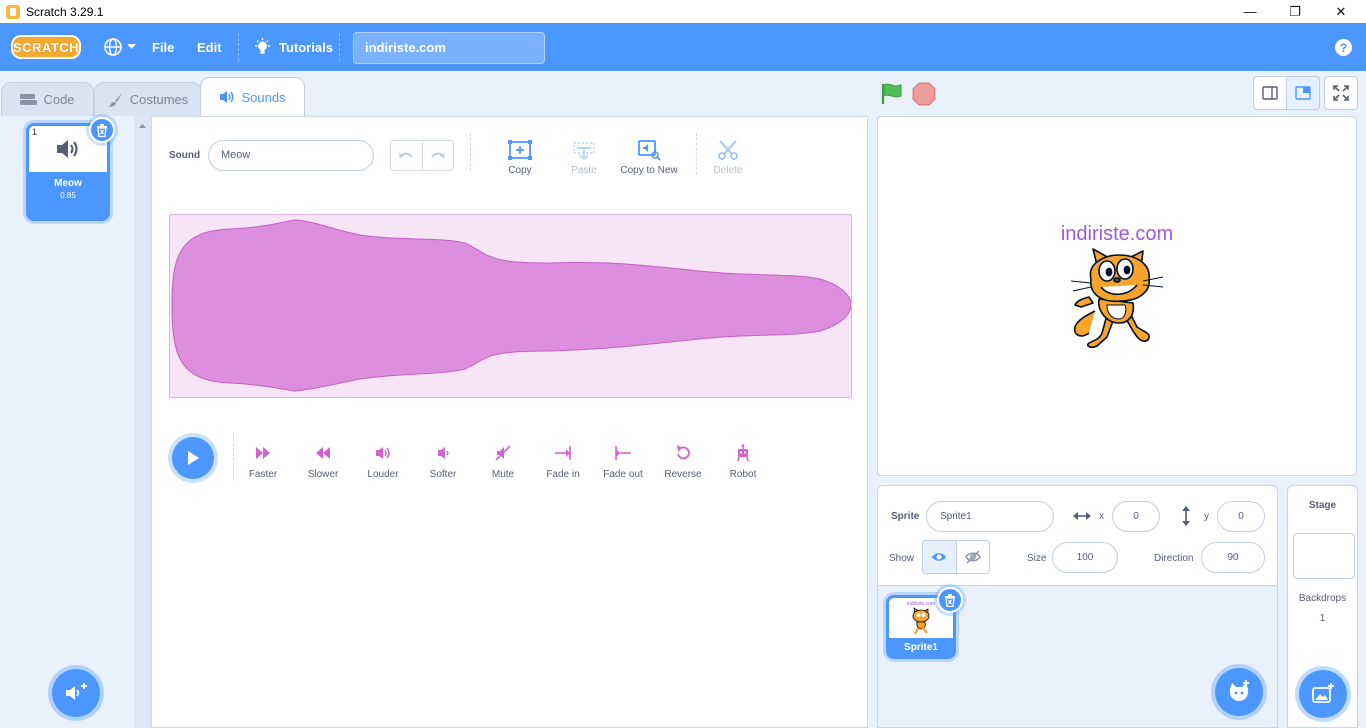 The height and width of the screenshot is (728, 1366). I want to click on paste-button: Paste, so click(584, 155).